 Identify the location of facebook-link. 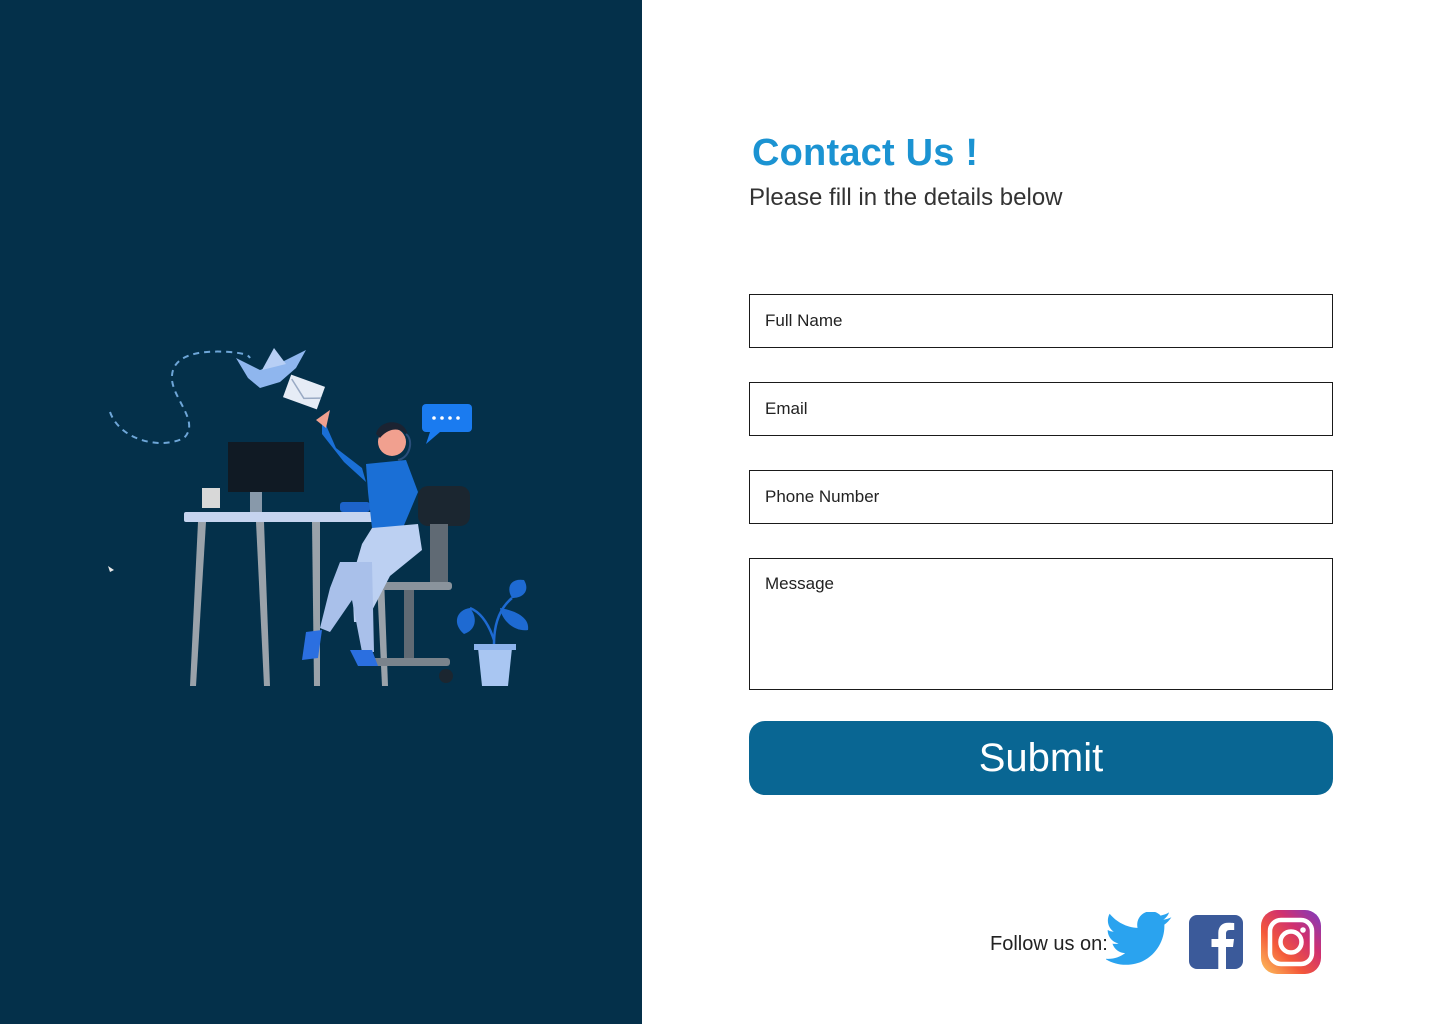
(1216, 942).